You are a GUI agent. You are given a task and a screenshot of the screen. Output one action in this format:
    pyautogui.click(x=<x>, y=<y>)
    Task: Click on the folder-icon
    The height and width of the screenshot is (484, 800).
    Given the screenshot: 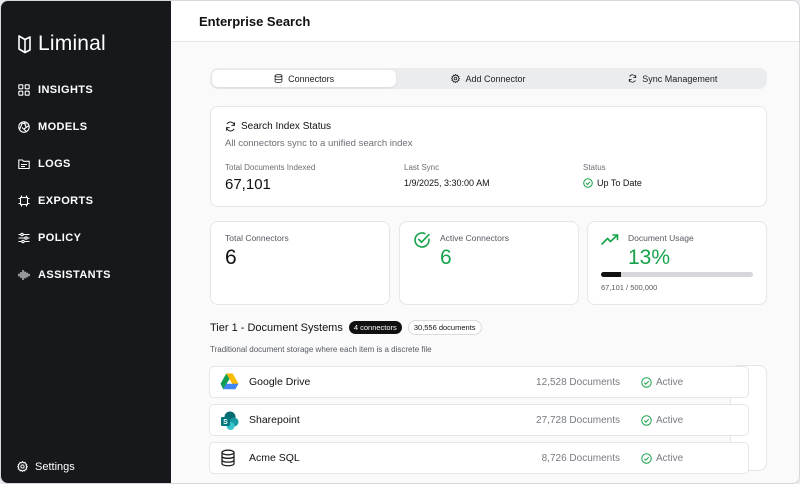 What is the action you would take?
    pyautogui.click(x=24, y=164)
    